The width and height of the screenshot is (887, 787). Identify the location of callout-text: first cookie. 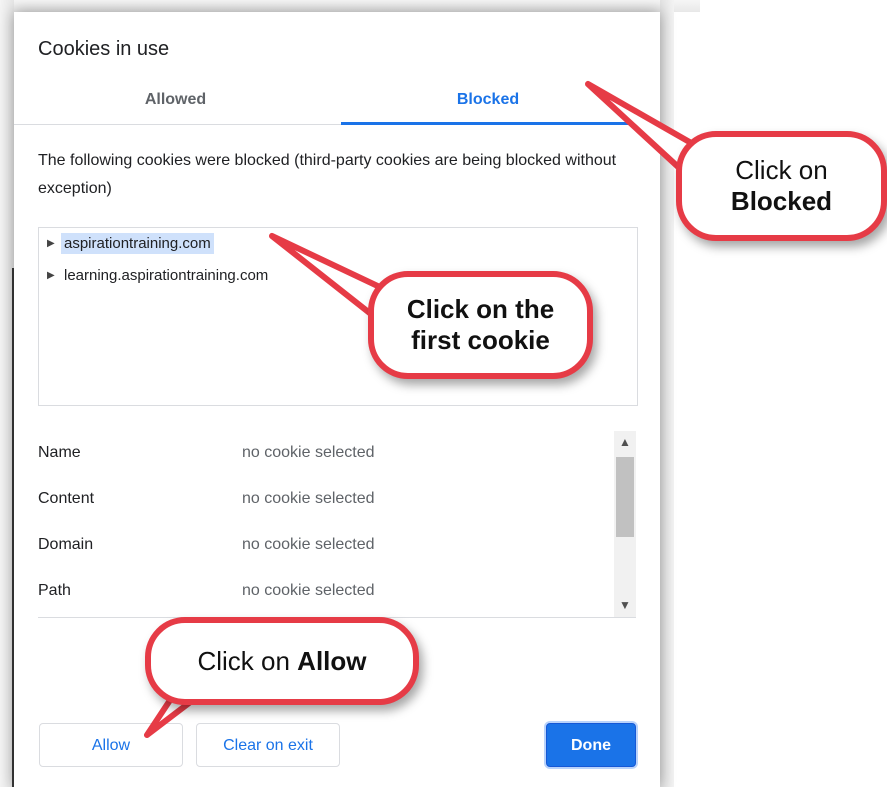
(480, 340).